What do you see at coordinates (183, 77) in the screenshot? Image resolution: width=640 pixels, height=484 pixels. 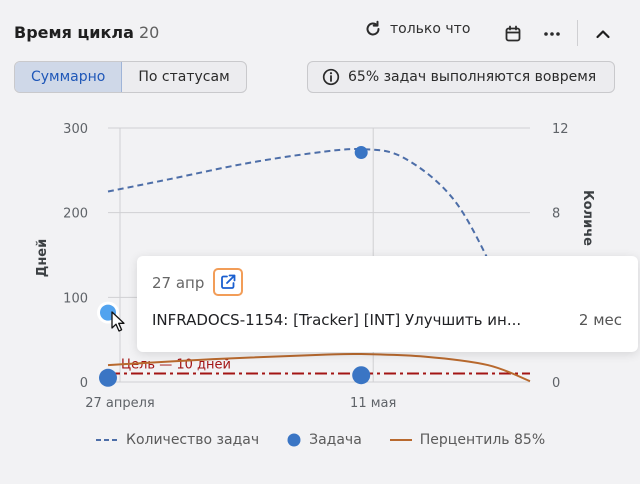 I see `tab-by-status: По статусам` at bounding box center [183, 77].